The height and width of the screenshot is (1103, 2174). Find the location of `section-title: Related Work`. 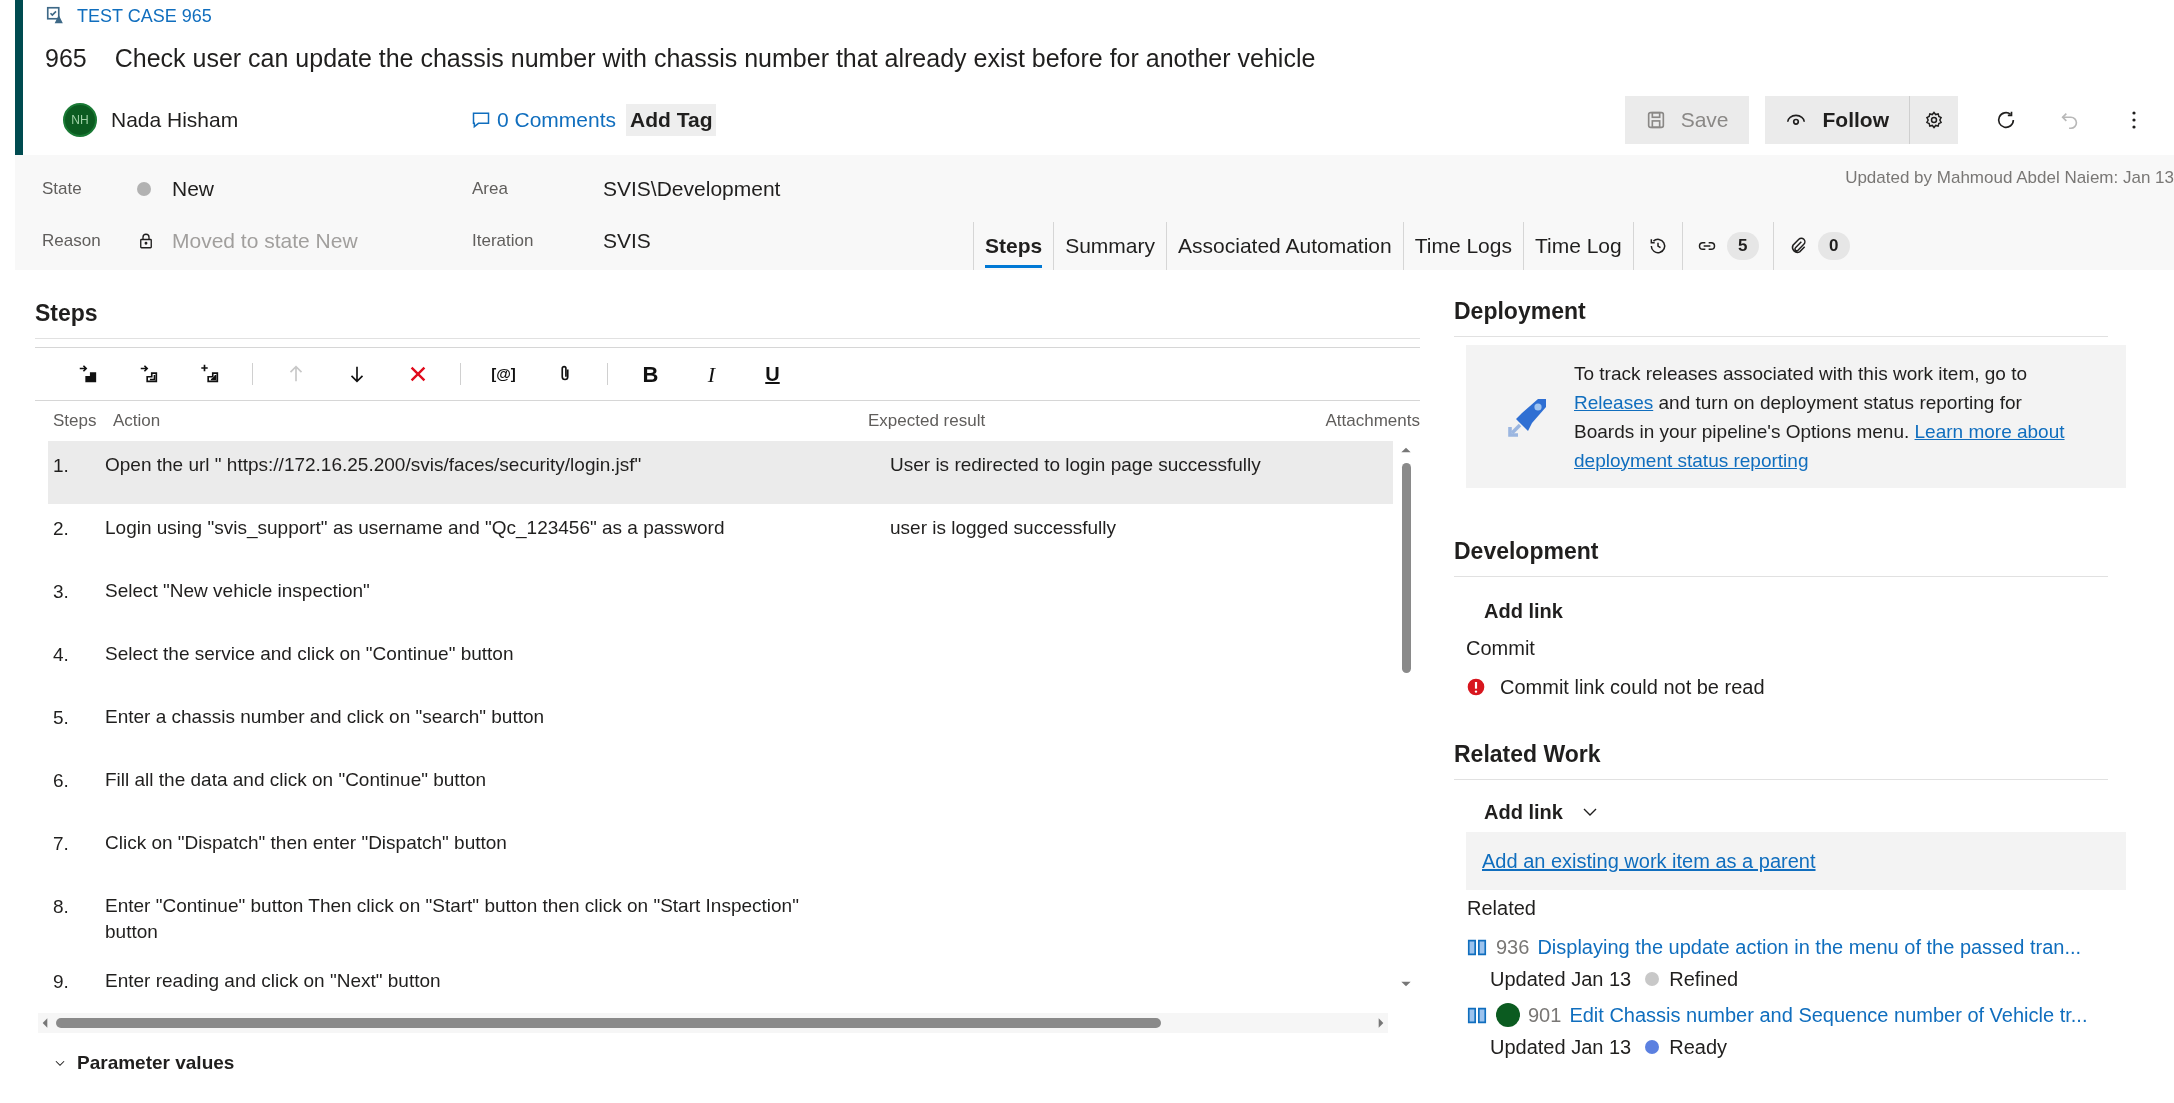

section-title: Related Work is located at coordinates (1528, 754).